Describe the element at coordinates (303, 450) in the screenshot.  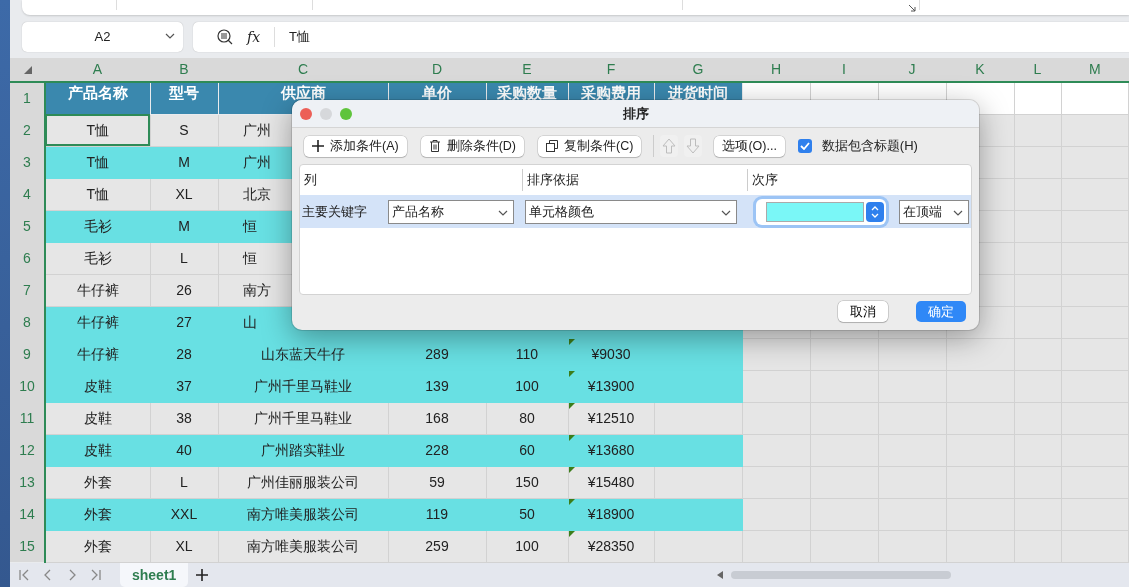
I see `table-cell: 广州踏实鞋业` at that location.